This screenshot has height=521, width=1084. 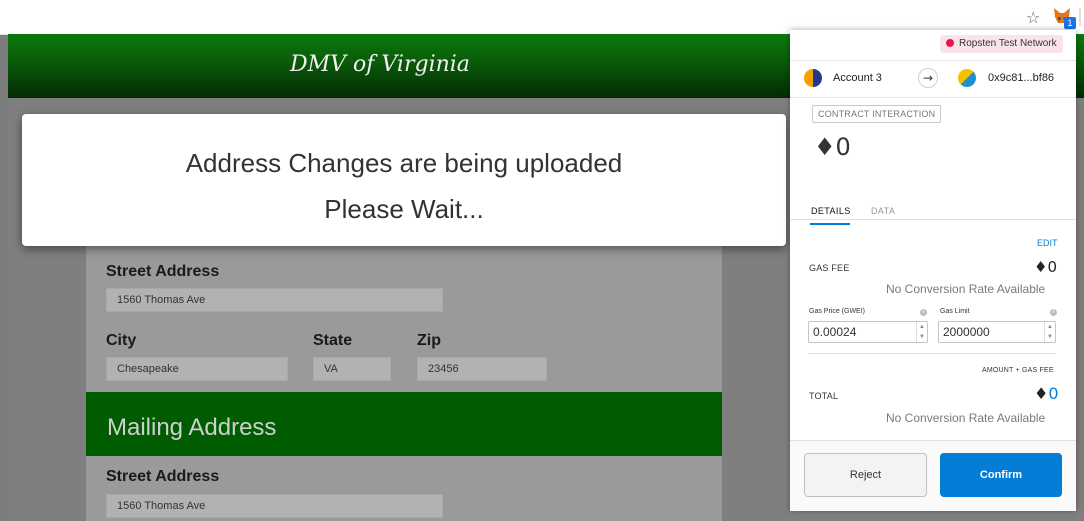 What do you see at coordinates (824, 396) in the screenshot?
I see `total-label: TOTAL` at bounding box center [824, 396].